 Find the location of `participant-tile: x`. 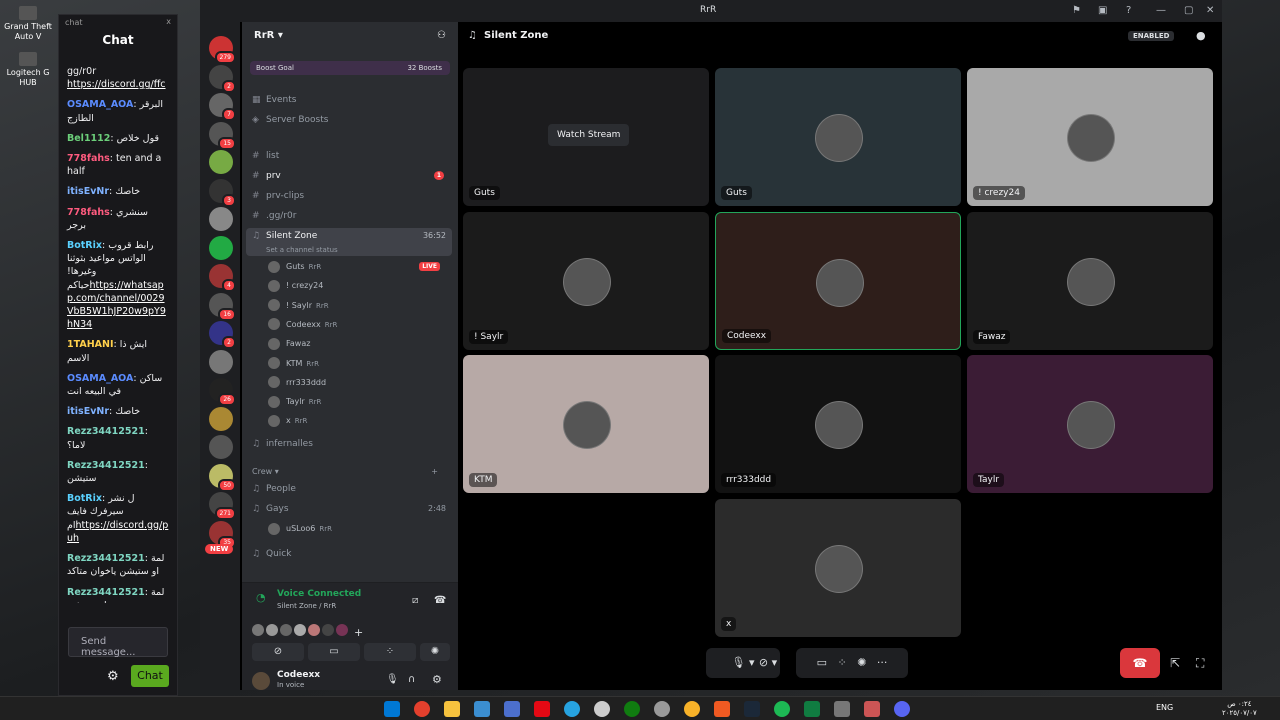

participant-tile: x is located at coordinates (838, 568).